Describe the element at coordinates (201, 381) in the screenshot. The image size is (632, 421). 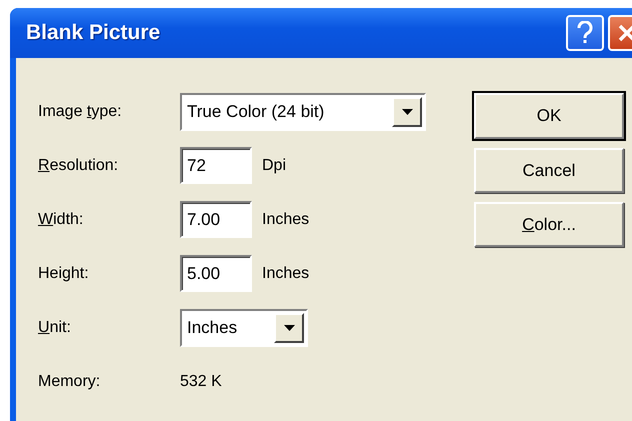
I see `memory-value: 532 K` at that location.